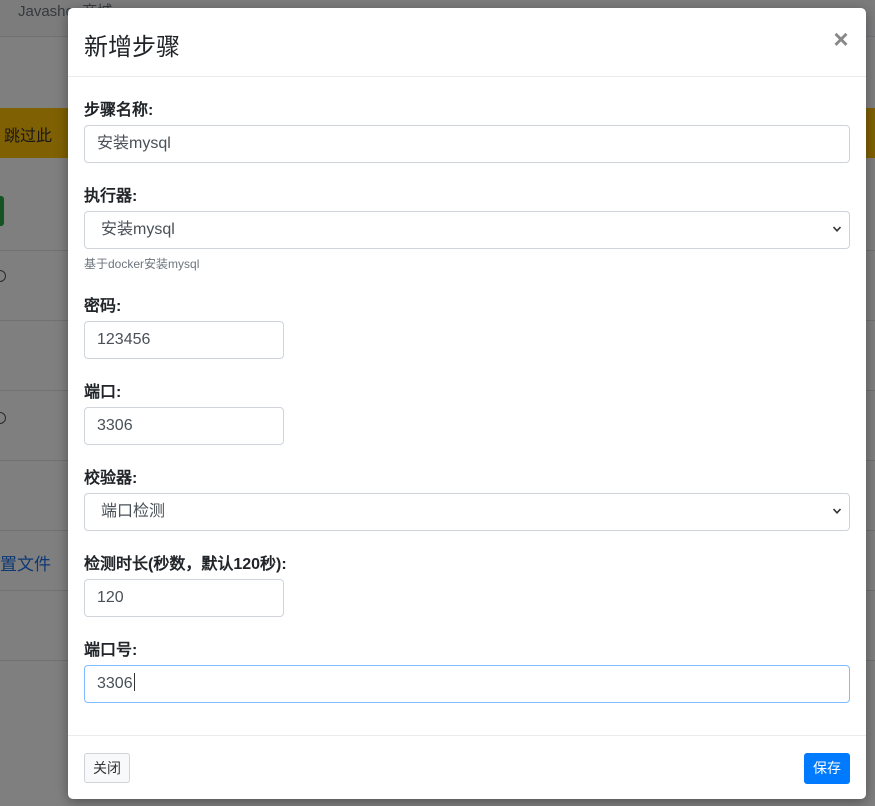 This screenshot has height=806, width=875. I want to click on executor-label: 执行器:, so click(111, 196).